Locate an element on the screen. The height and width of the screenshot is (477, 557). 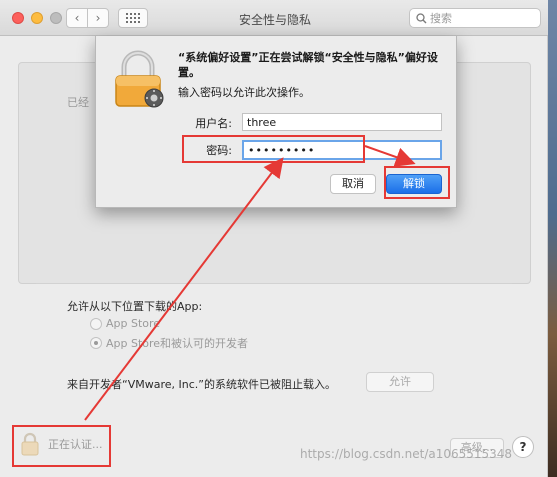
username-label: 用户名: is located at coordinates (213, 123).